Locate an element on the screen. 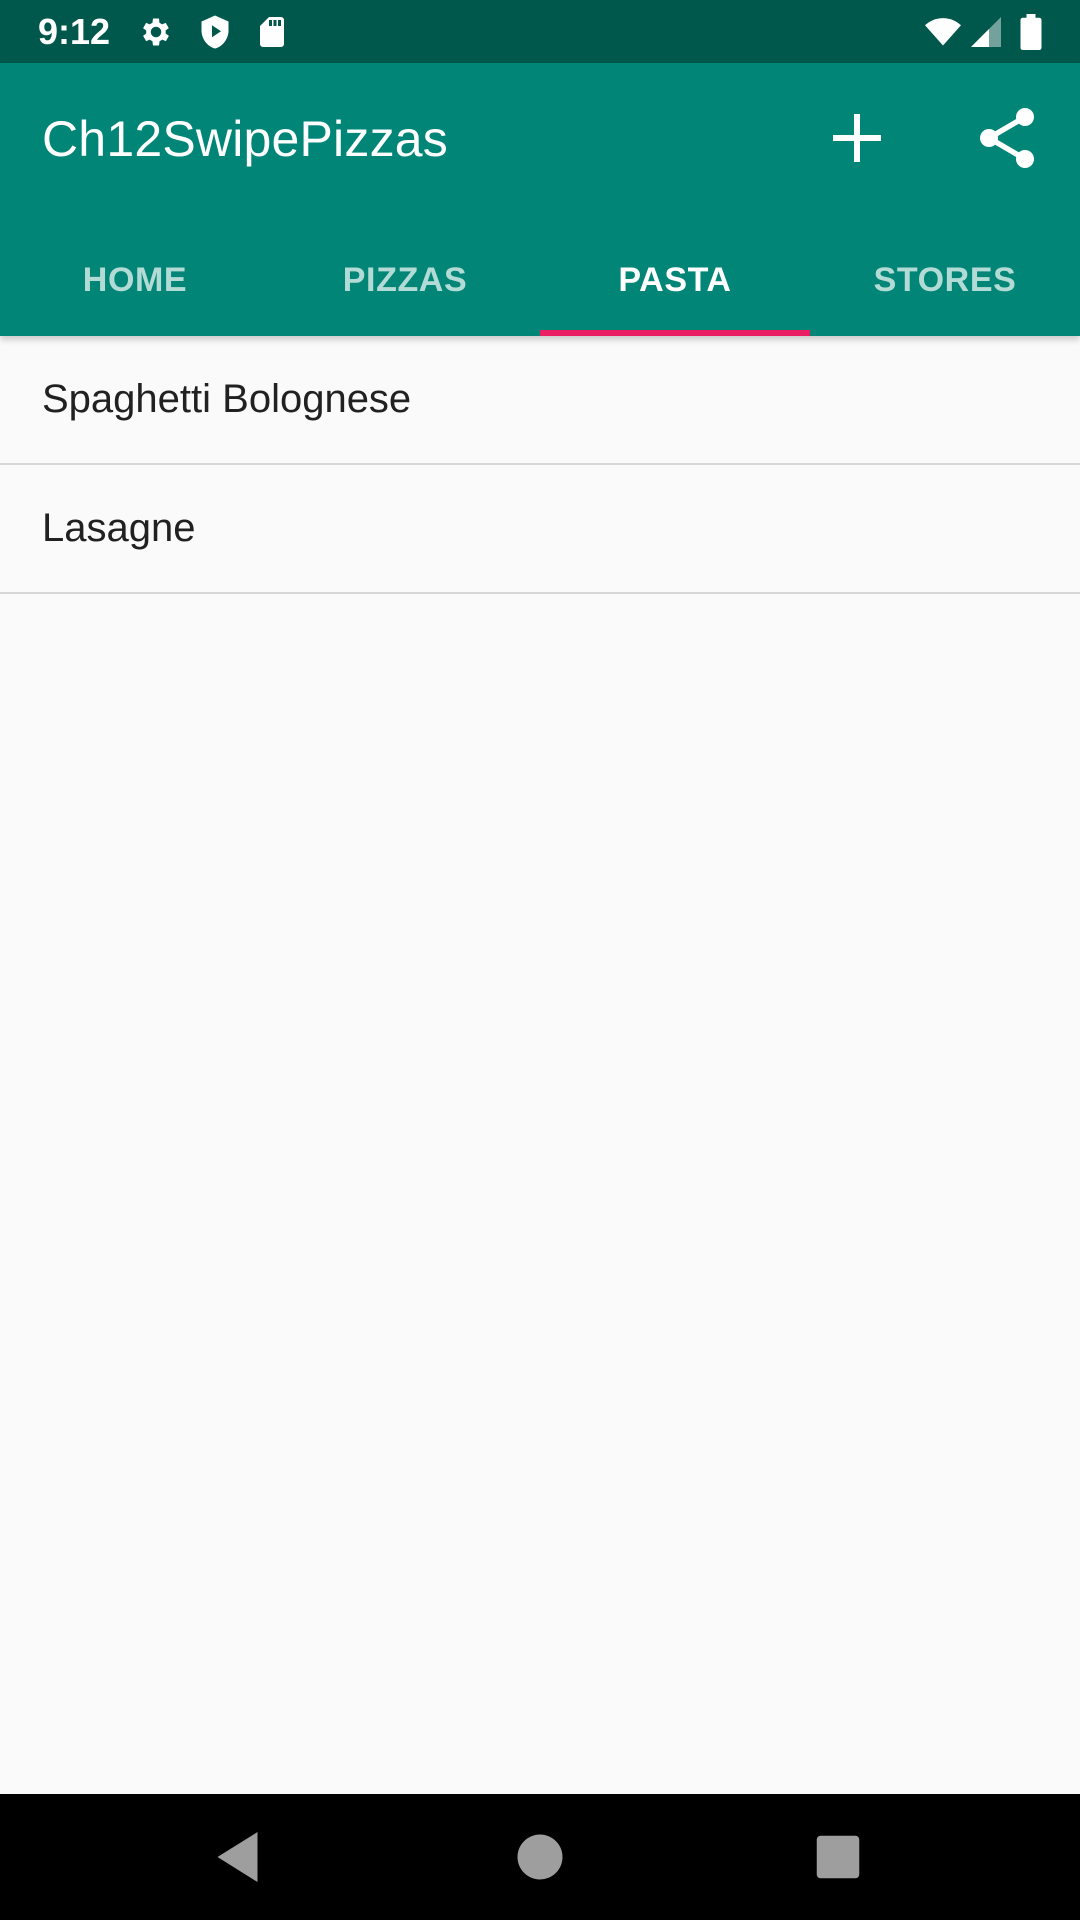  gear-icon is located at coordinates (156, 32).